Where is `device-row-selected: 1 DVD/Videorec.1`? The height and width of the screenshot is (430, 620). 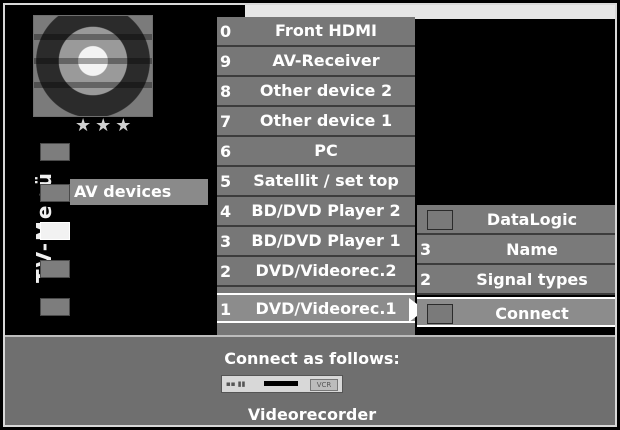 device-row-selected: 1 DVD/Videorec.1 is located at coordinates (316, 308).